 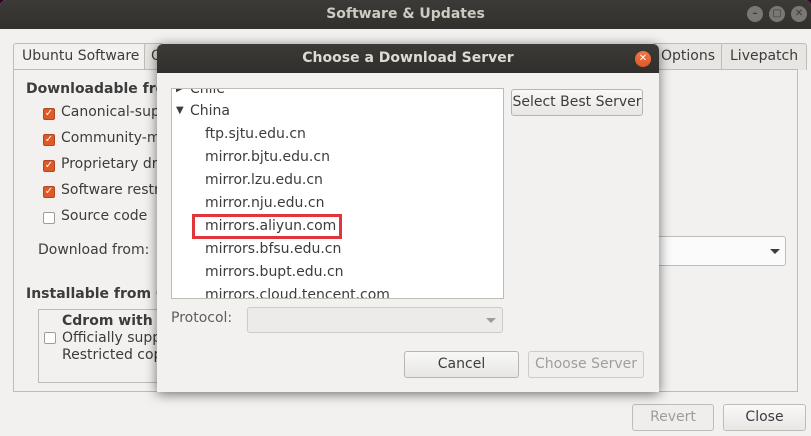 What do you see at coordinates (673, 417) in the screenshot?
I see `revert-button: Revert` at bounding box center [673, 417].